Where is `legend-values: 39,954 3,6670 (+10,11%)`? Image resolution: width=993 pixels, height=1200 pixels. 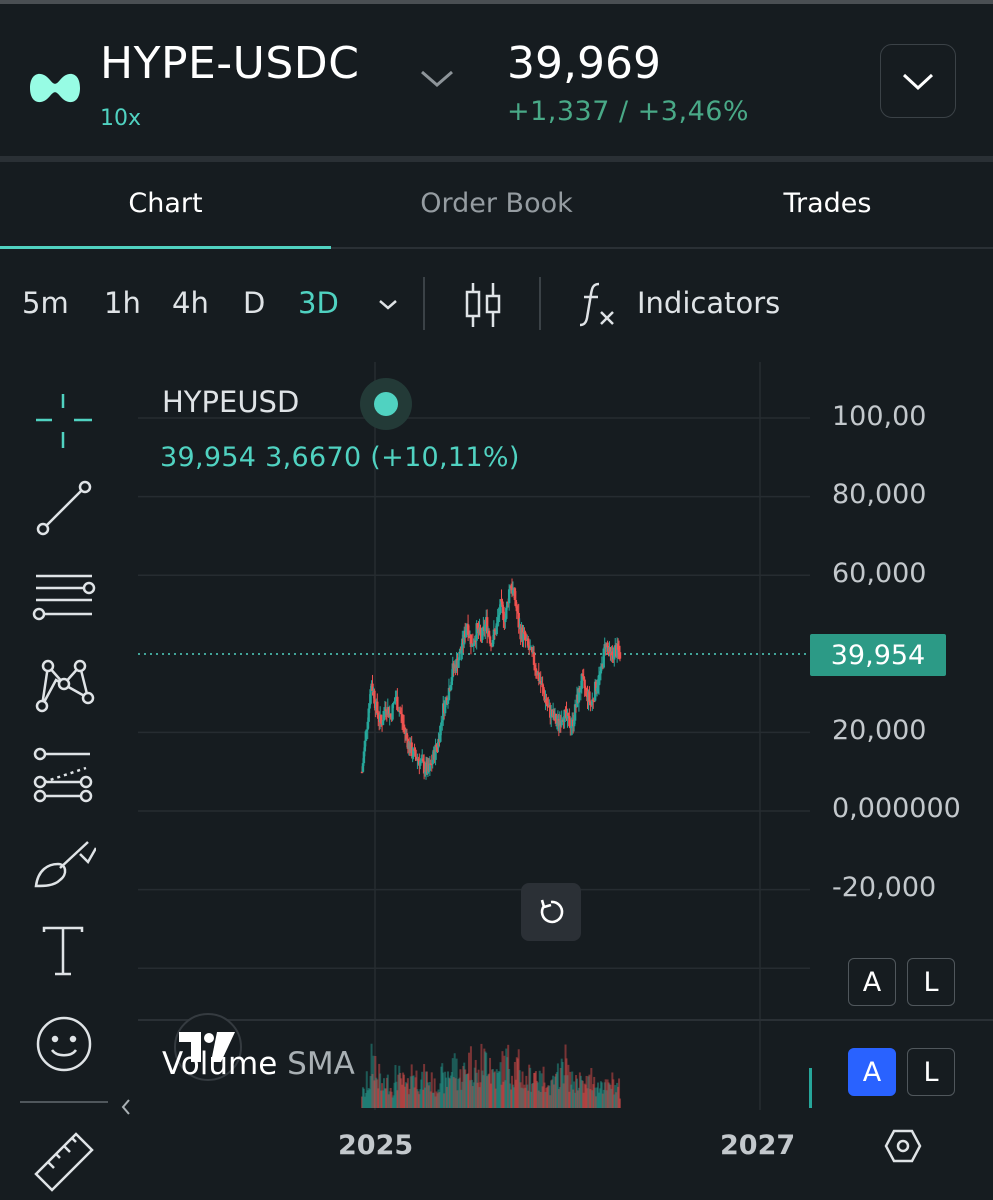 legend-values: 39,954 3,6670 (+10,11%) is located at coordinates (340, 457).